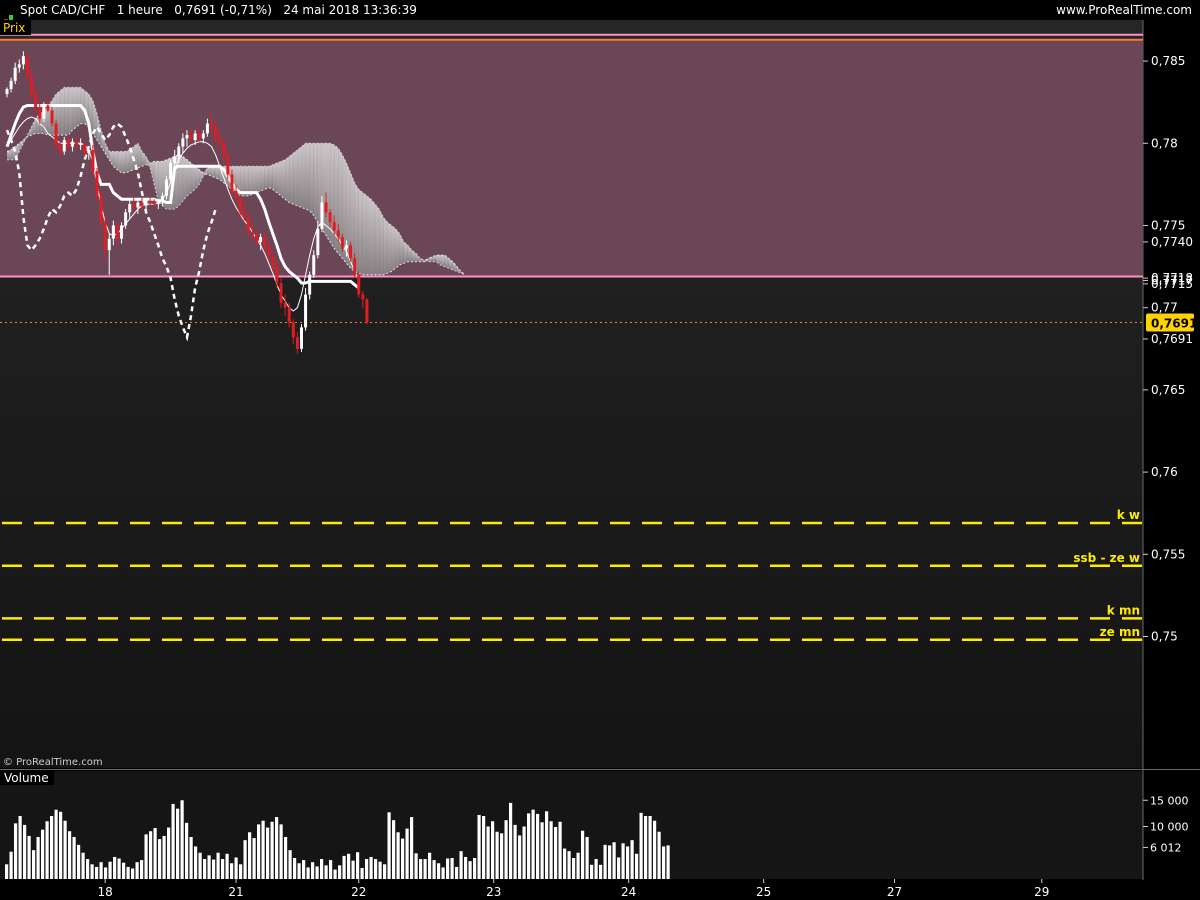 This screenshot has height=900, width=1200. Describe the element at coordinates (1106, 558) in the screenshot. I see `support-level-label: ssb - ze w` at that location.